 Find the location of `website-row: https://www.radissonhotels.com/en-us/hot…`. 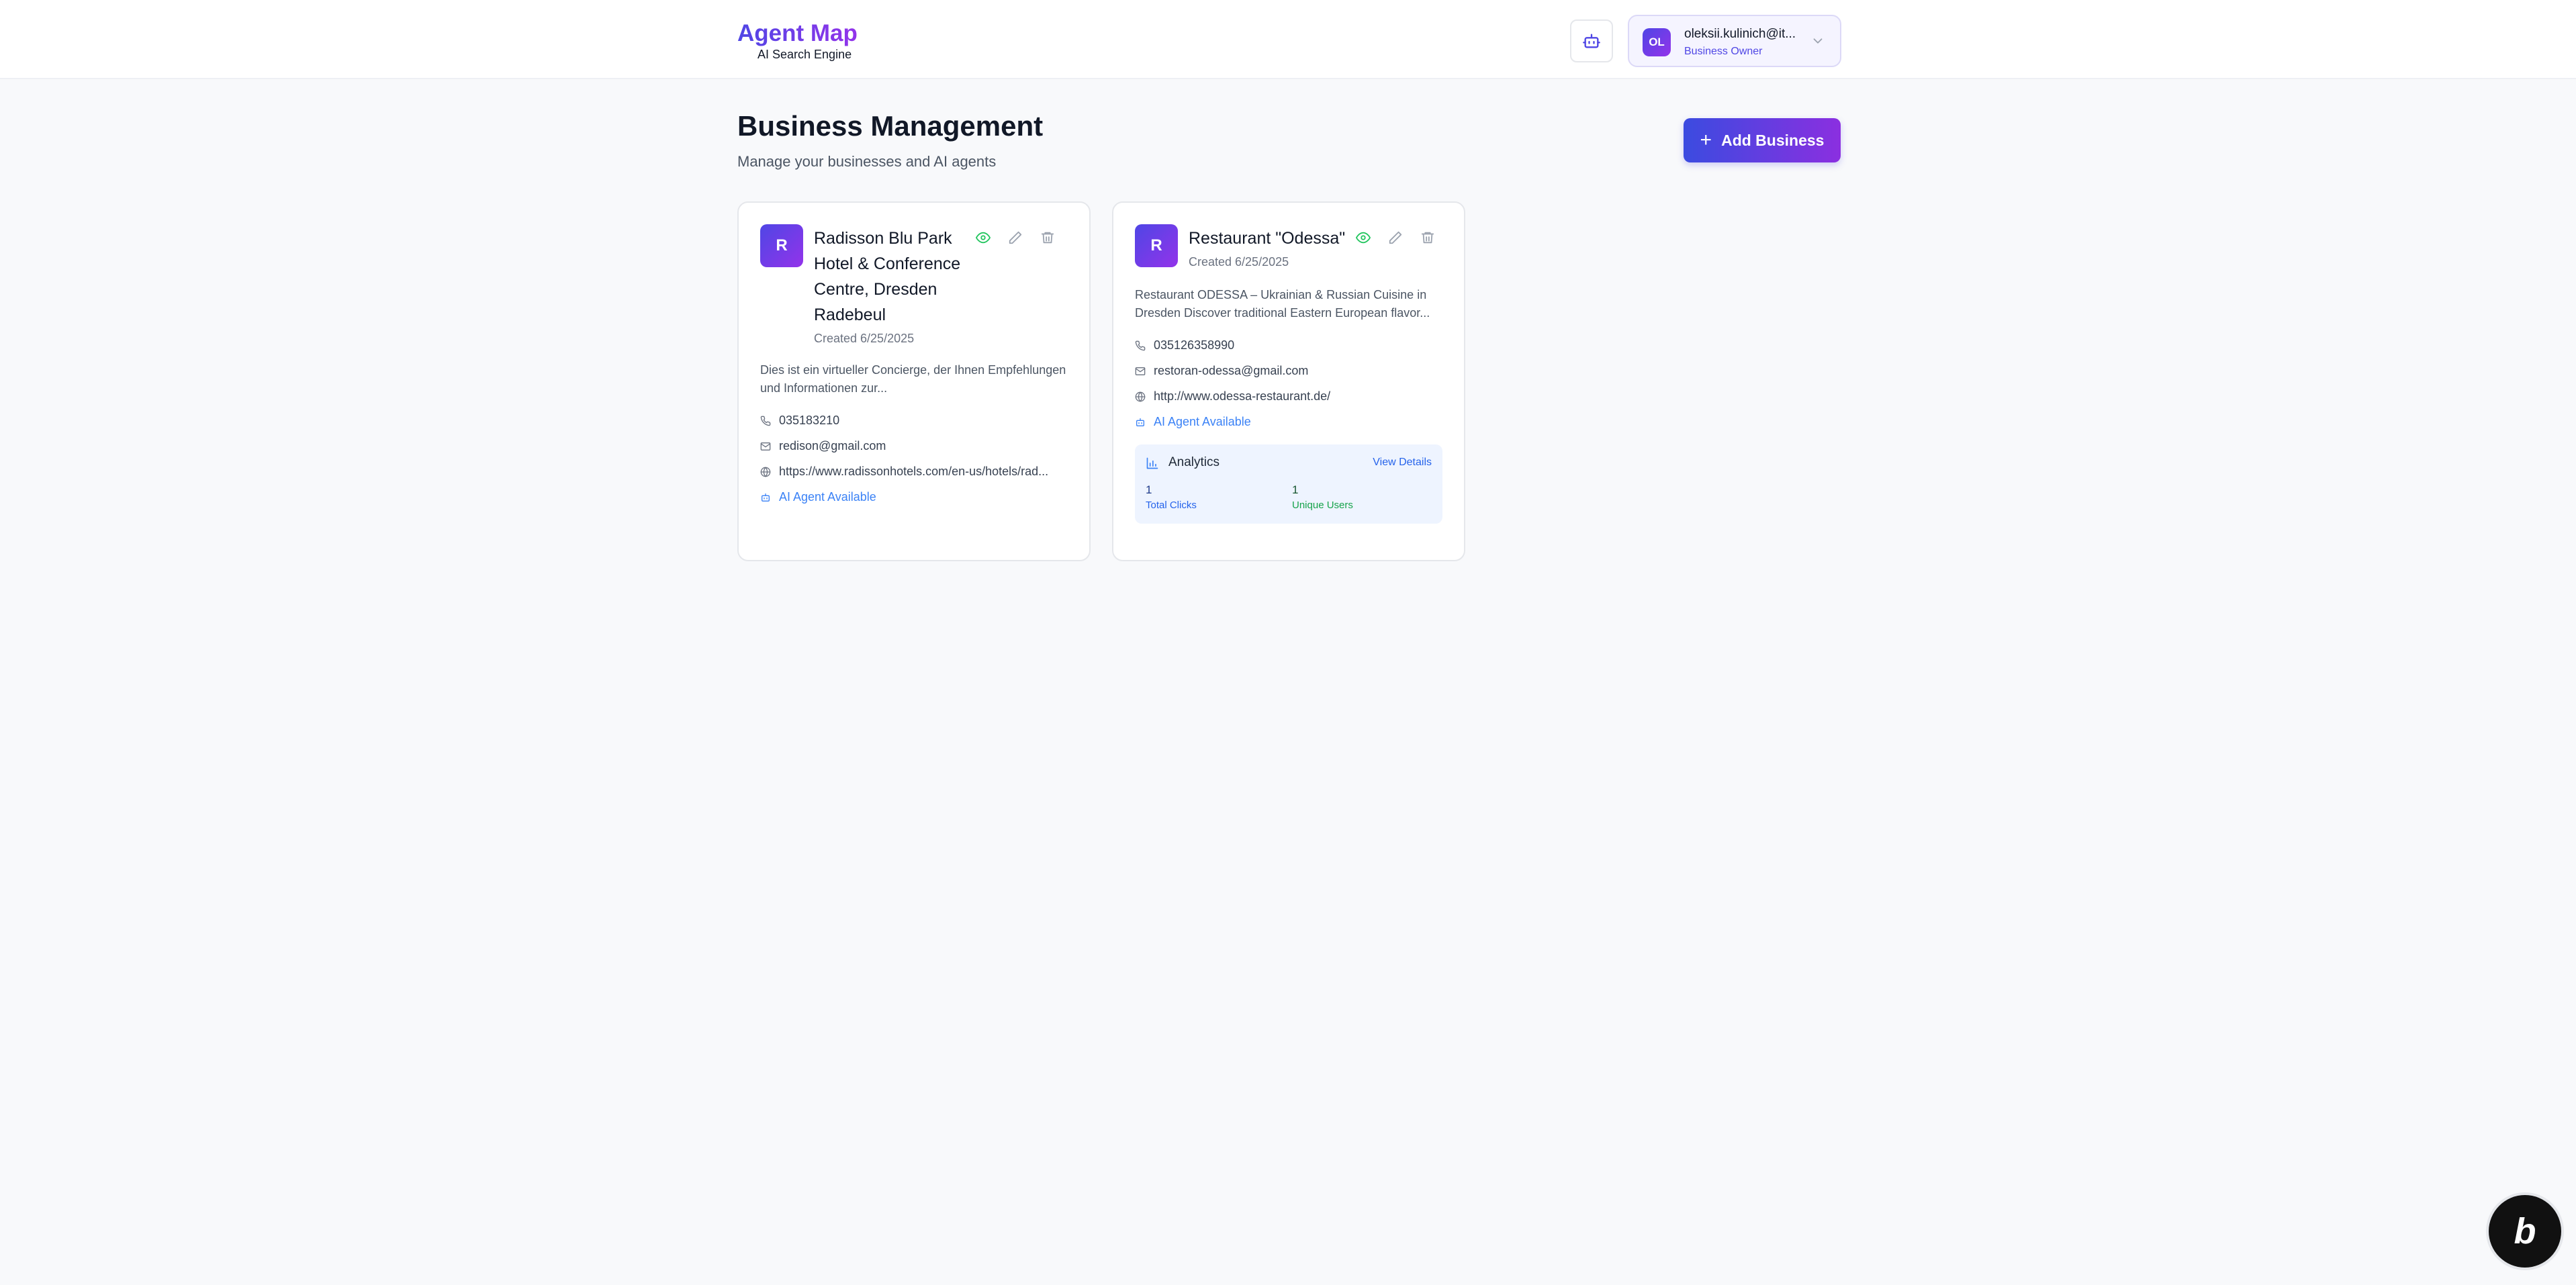

website-row: https://www.radissonhotels.com/en-us/hot… is located at coordinates (904, 472).